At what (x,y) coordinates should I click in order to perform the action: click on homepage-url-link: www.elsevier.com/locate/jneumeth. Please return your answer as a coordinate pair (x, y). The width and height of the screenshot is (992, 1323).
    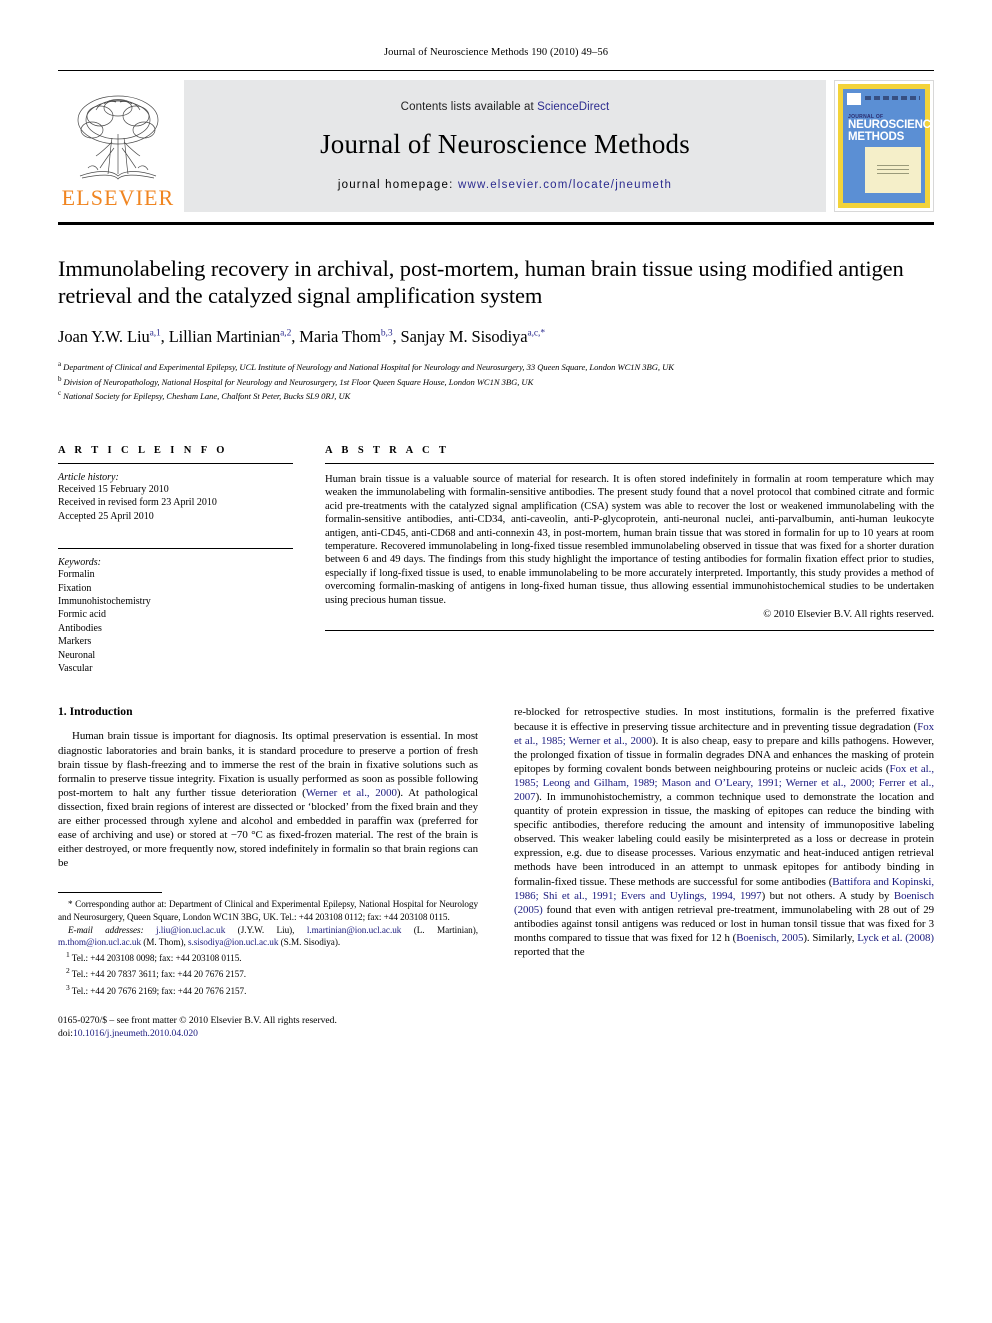
    Looking at the image, I should click on (565, 185).